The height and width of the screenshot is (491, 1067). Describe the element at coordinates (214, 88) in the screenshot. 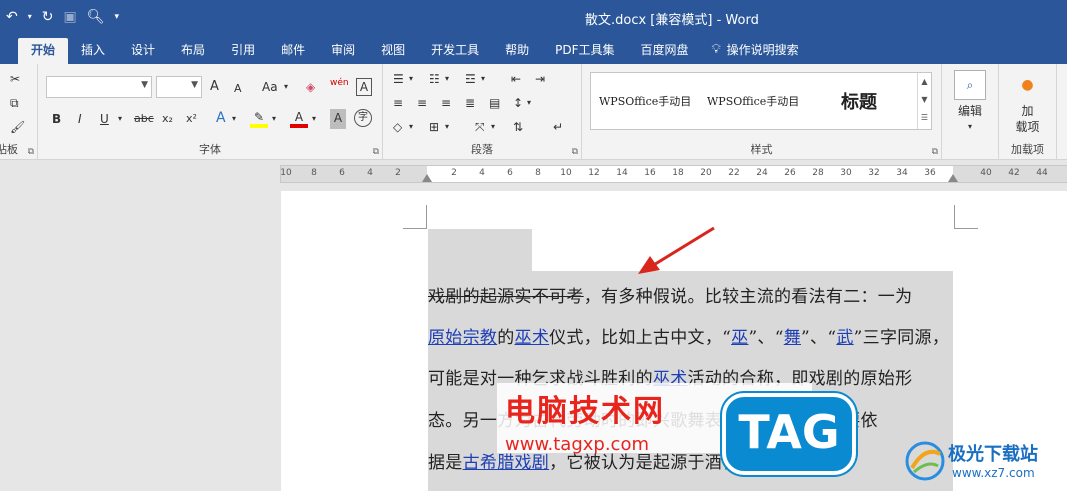

I see `grow-font-button: A` at that location.